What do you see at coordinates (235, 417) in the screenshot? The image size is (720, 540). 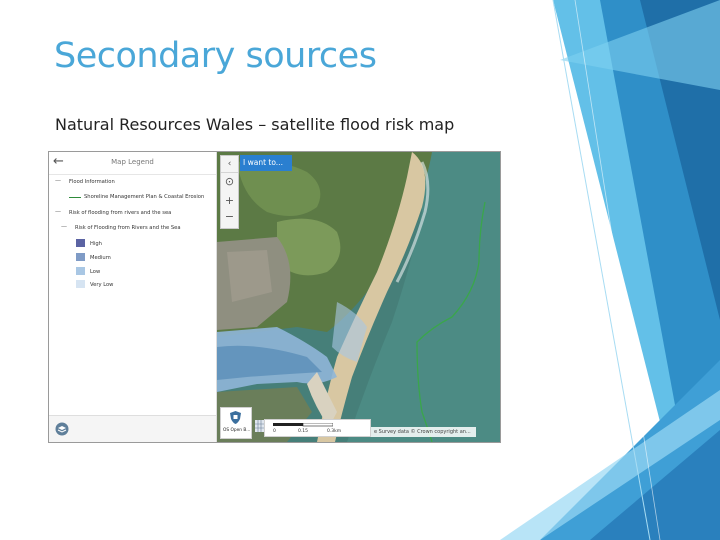 I see `shield-icon` at bounding box center [235, 417].